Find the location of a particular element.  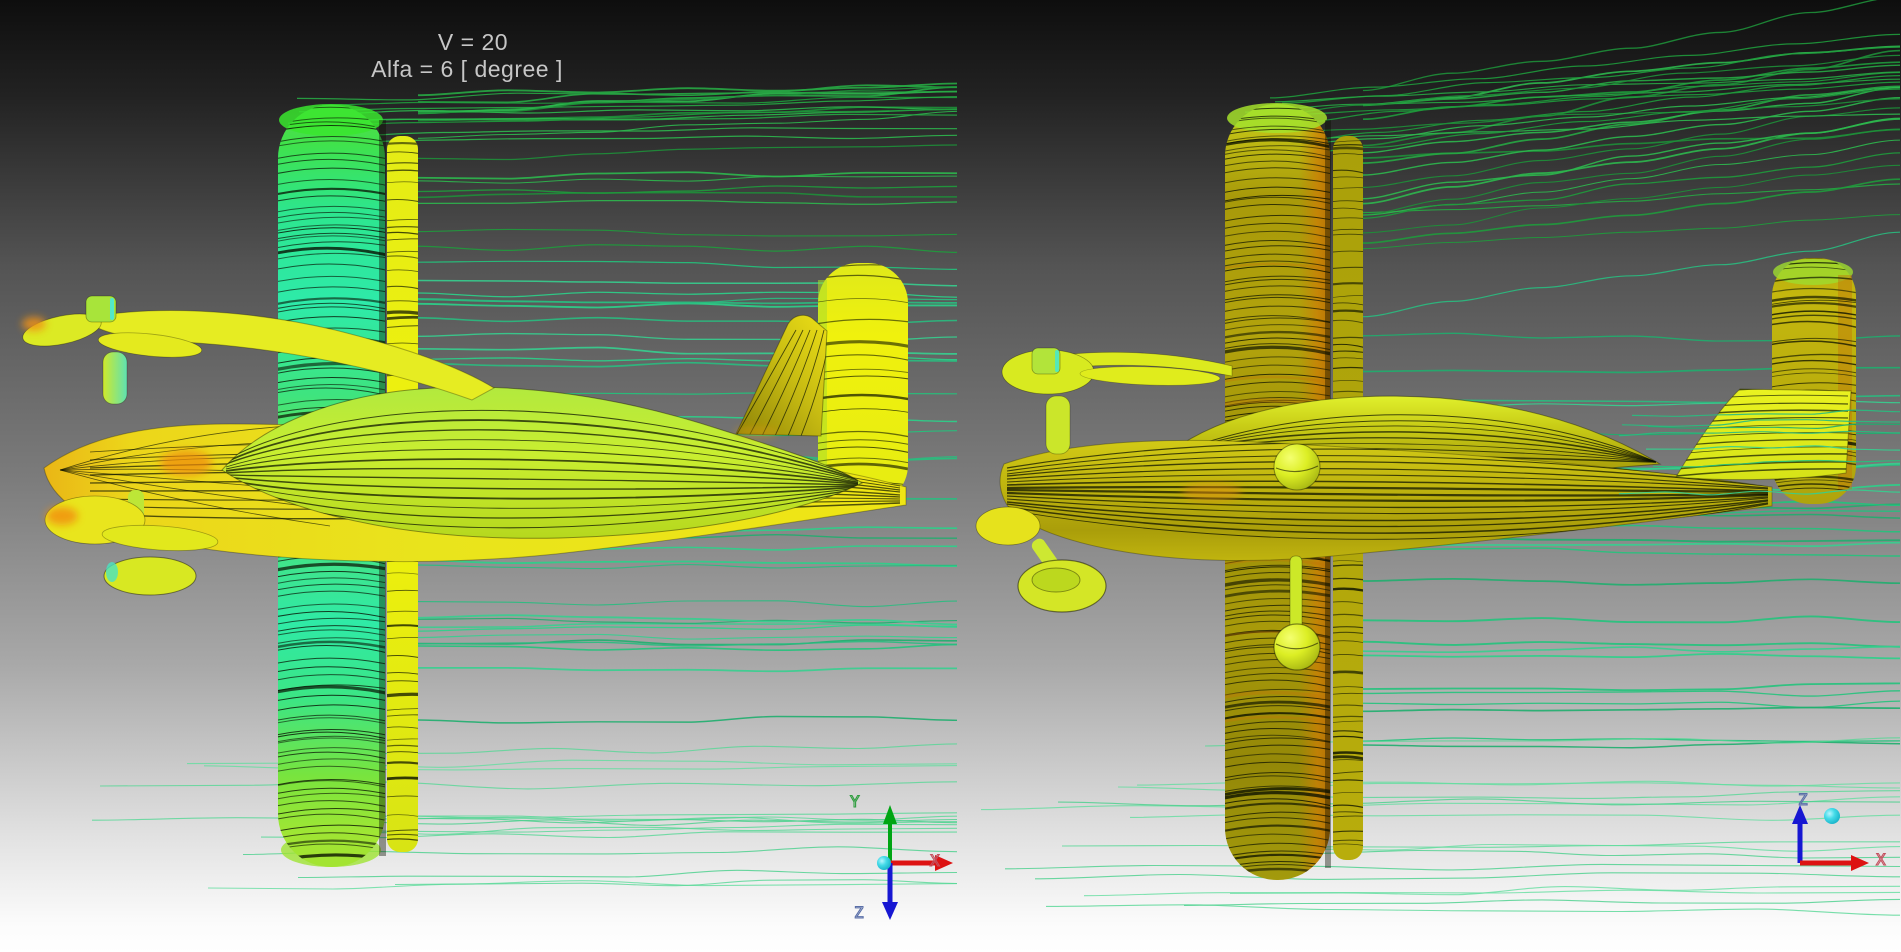

stagnation-spot-nose-left is located at coordinates (186, 463).